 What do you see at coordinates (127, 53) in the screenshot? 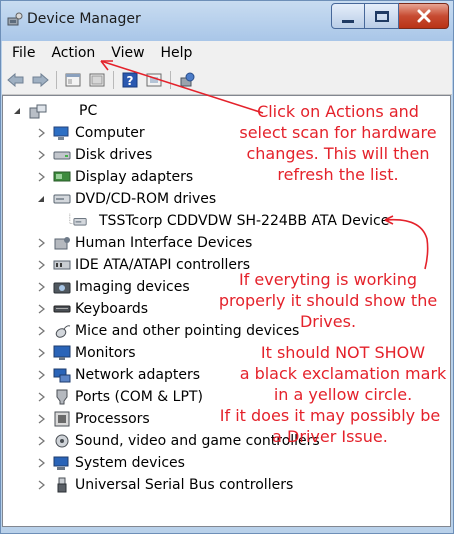
I see `menu-view: View` at bounding box center [127, 53].